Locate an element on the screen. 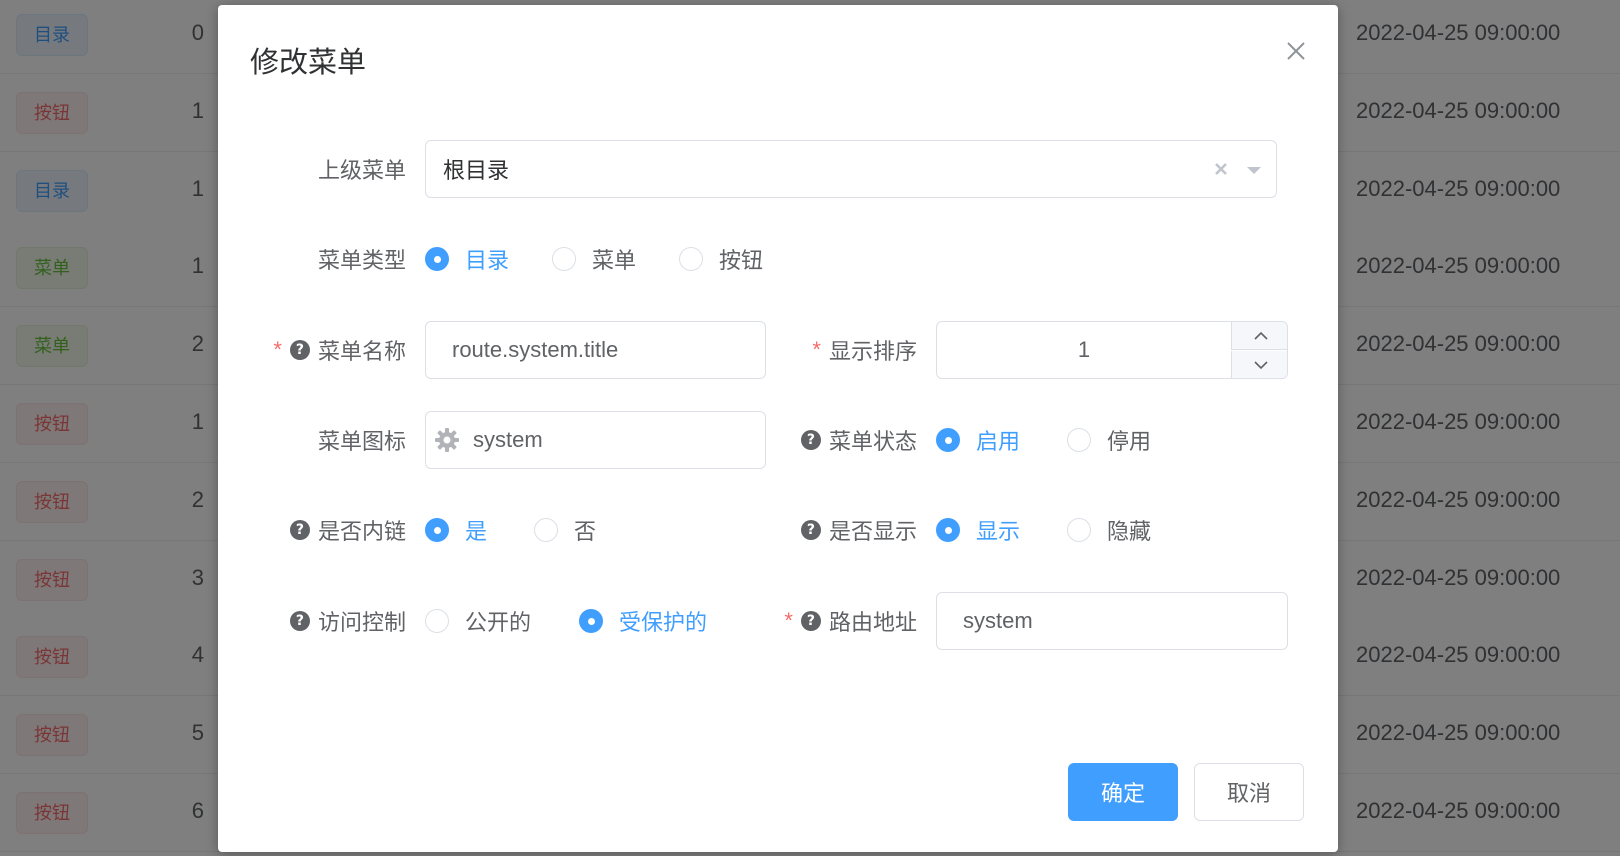  menu-status-label: ? 菜单状态 is located at coordinates (847, 440).